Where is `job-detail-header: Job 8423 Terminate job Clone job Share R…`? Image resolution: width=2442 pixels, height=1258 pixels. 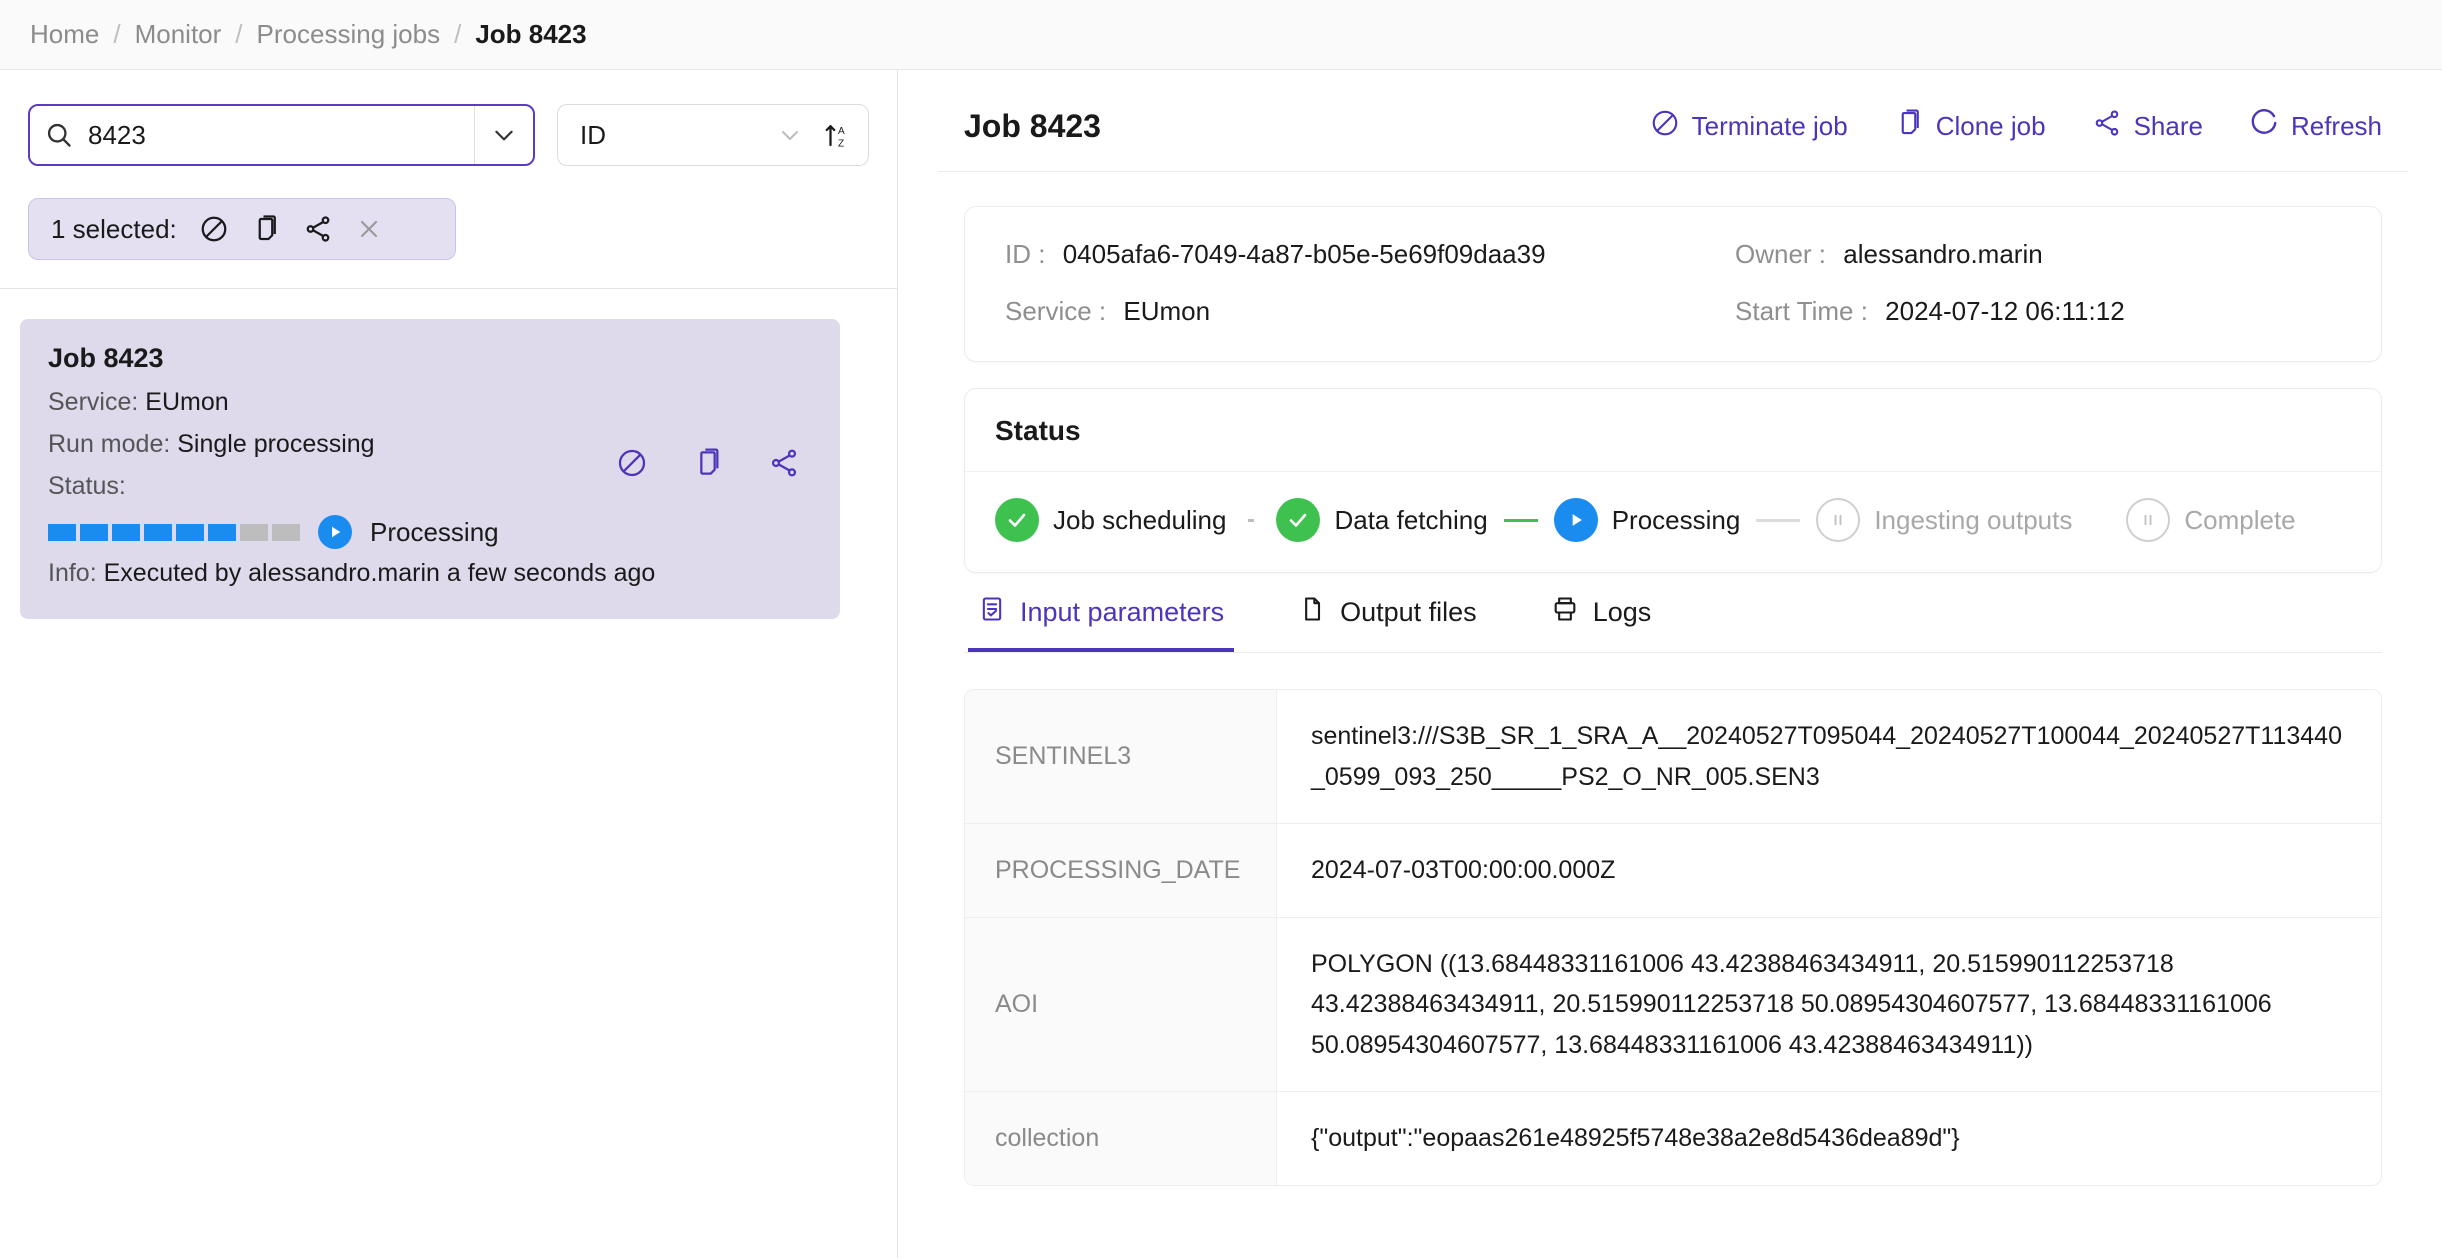 job-detail-header: Job 8423 Terminate job Clone job Share R… is located at coordinates (1673, 136).